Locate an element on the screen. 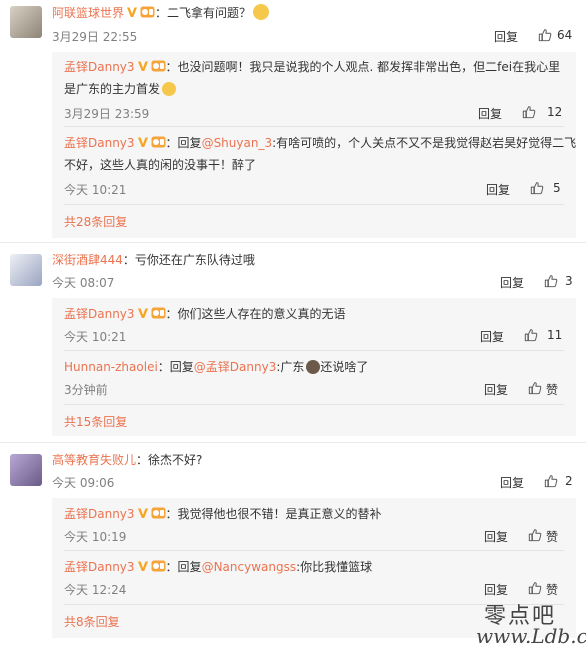  reply-text: ：也没问题啊！我只是说我的个人观点. 都发挥非常出色，但二fei在我心里 is located at coordinates (363, 67).